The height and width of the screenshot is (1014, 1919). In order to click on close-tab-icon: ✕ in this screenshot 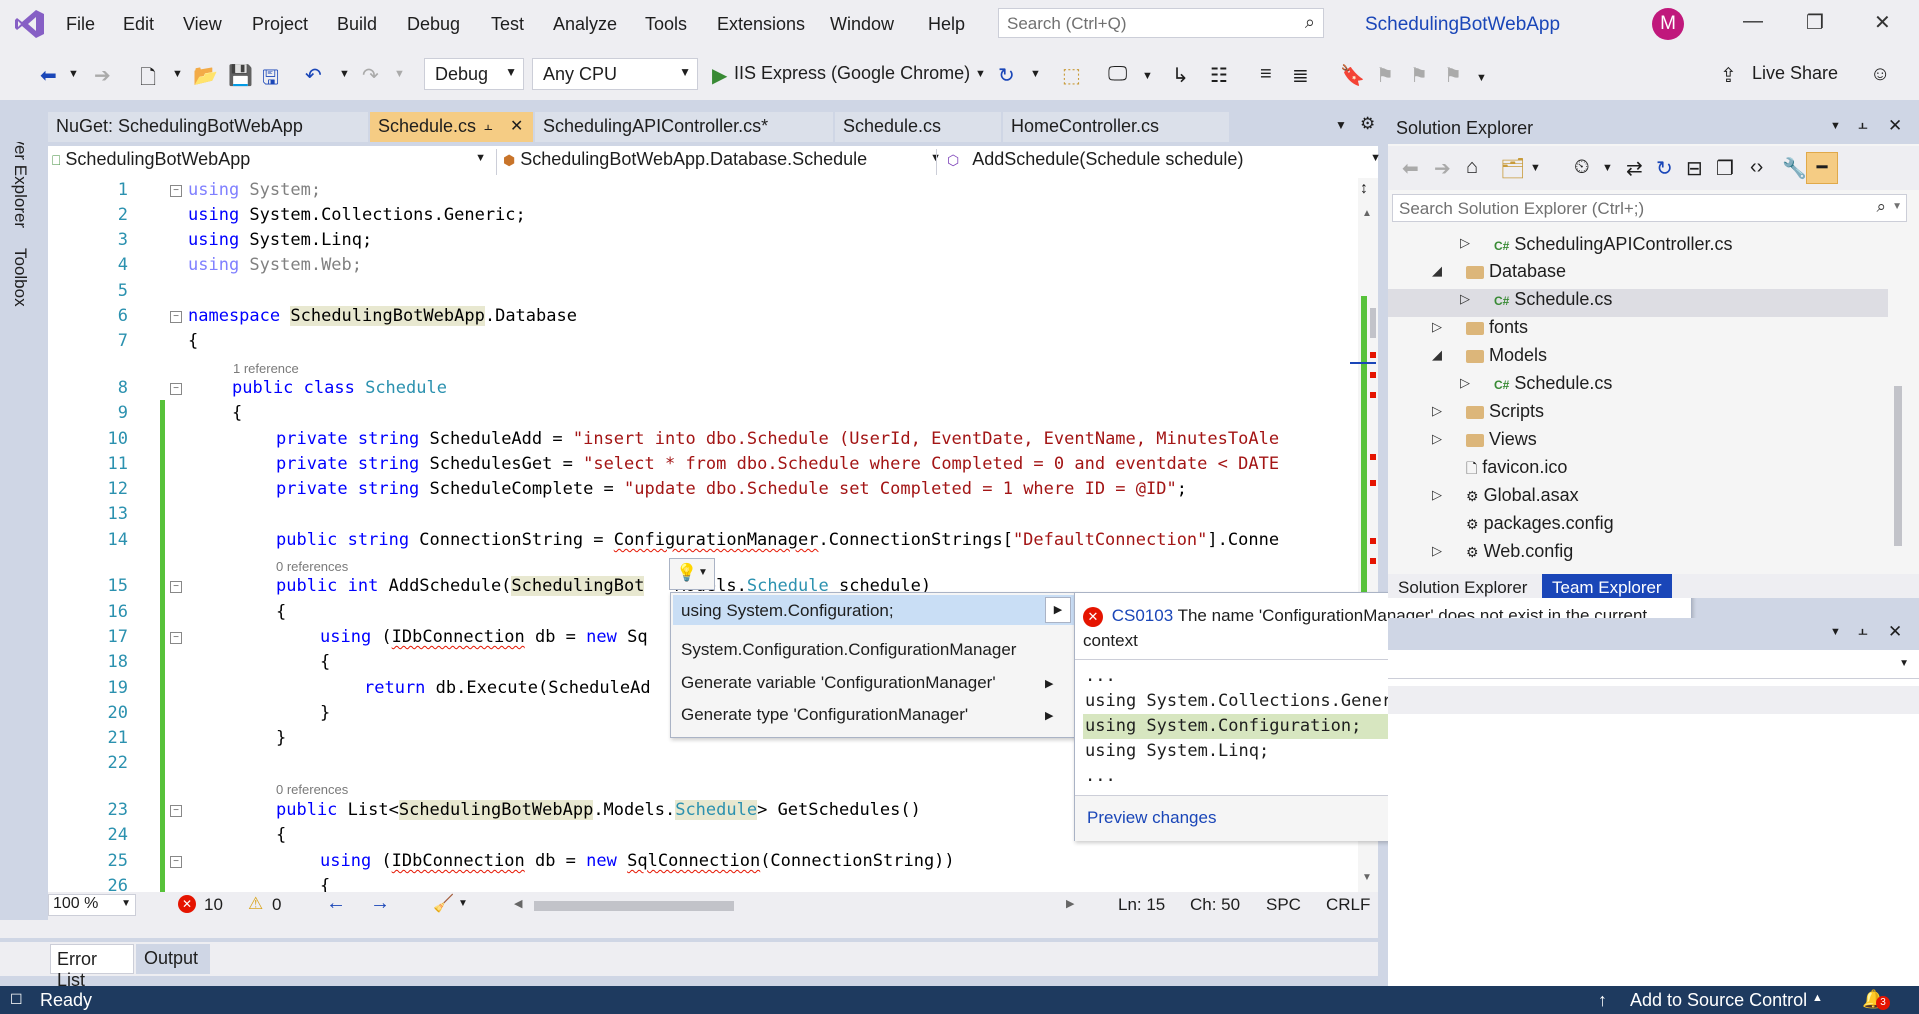, I will do `click(516, 126)`.